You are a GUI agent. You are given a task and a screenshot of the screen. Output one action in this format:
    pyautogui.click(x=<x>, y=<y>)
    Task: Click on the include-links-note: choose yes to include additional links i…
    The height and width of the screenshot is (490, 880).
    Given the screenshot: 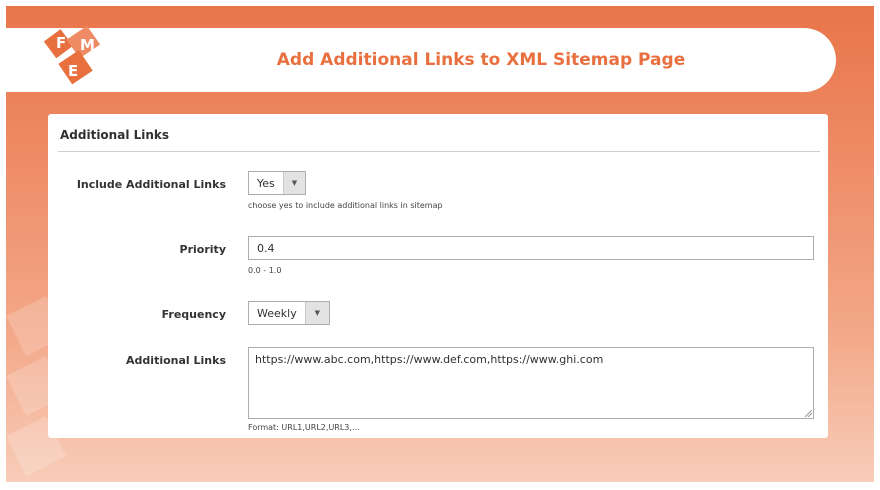 What is the action you would take?
    pyautogui.click(x=345, y=205)
    